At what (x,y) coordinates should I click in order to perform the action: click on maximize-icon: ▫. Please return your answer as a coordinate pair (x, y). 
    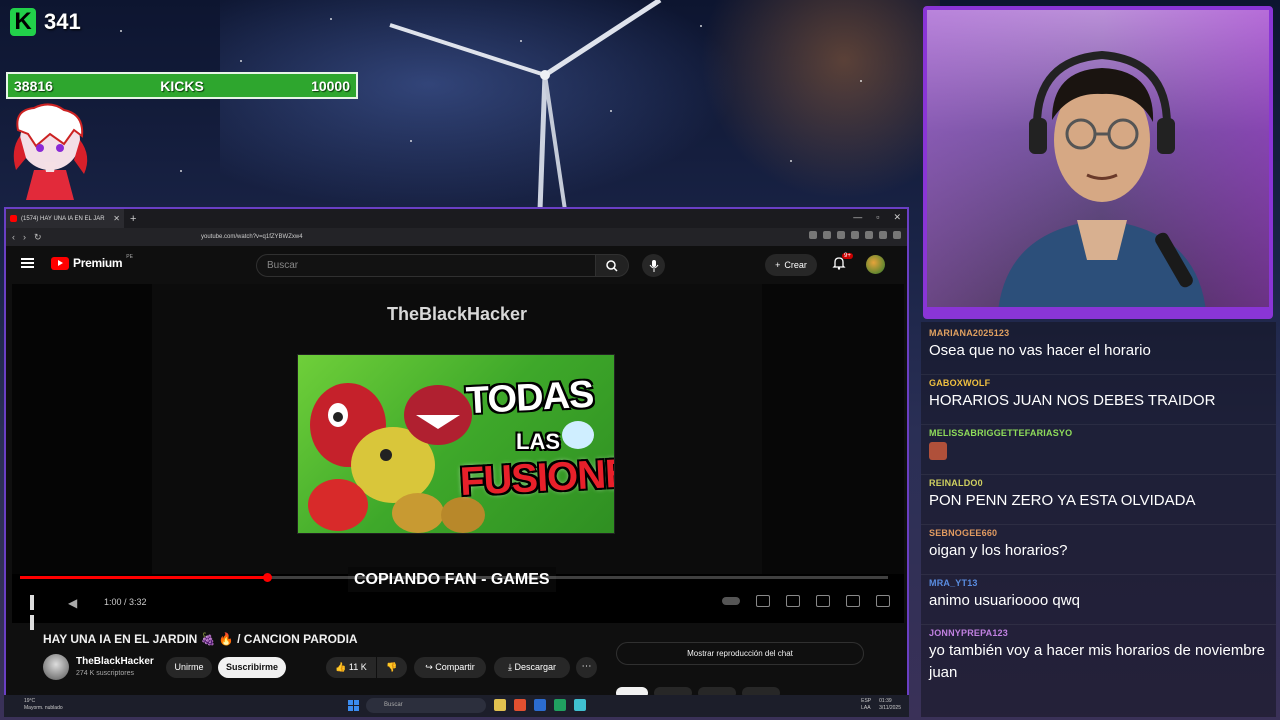
    Looking at the image, I should click on (877, 217).